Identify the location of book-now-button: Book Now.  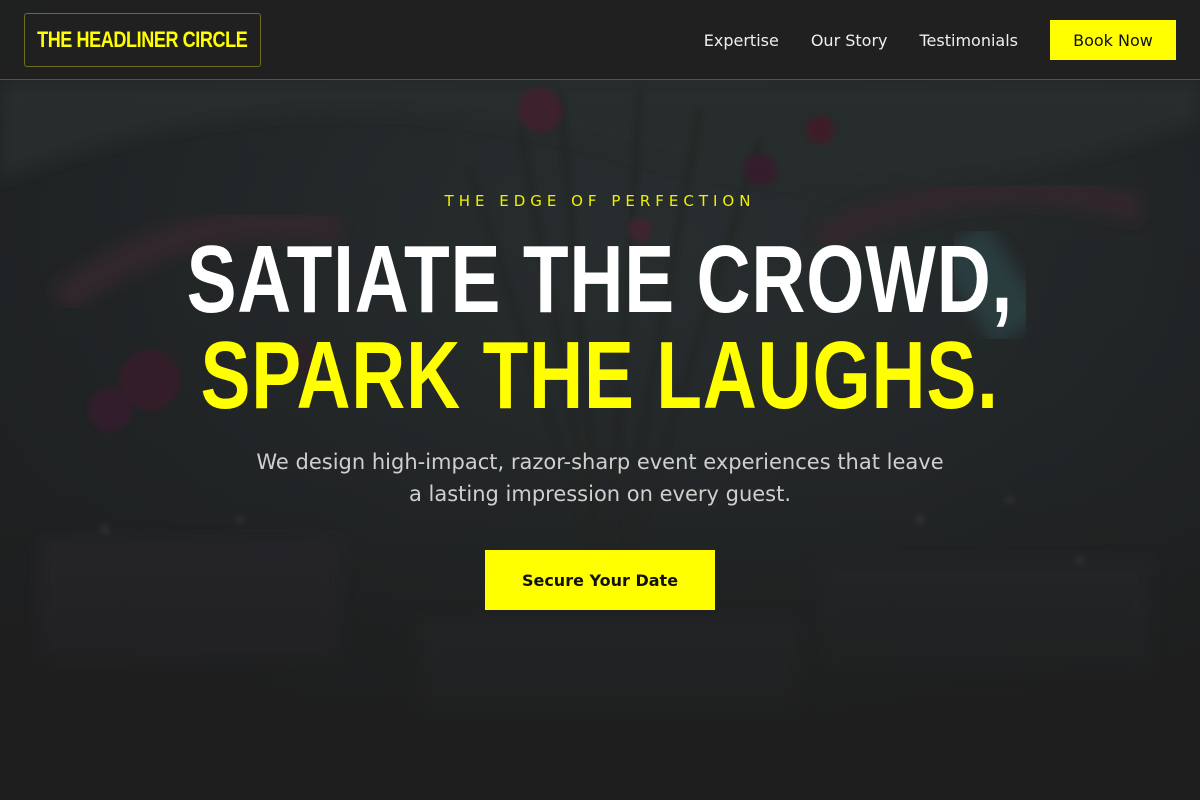
(1113, 40).